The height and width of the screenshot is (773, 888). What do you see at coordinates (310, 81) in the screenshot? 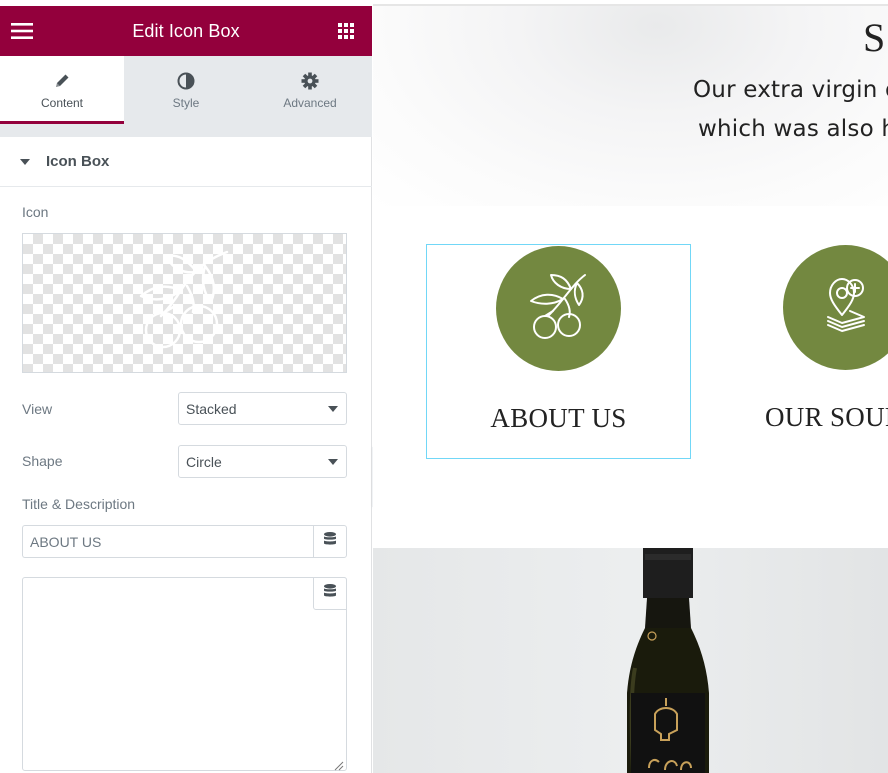
I see `gear-icon` at bounding box center [310, 81].